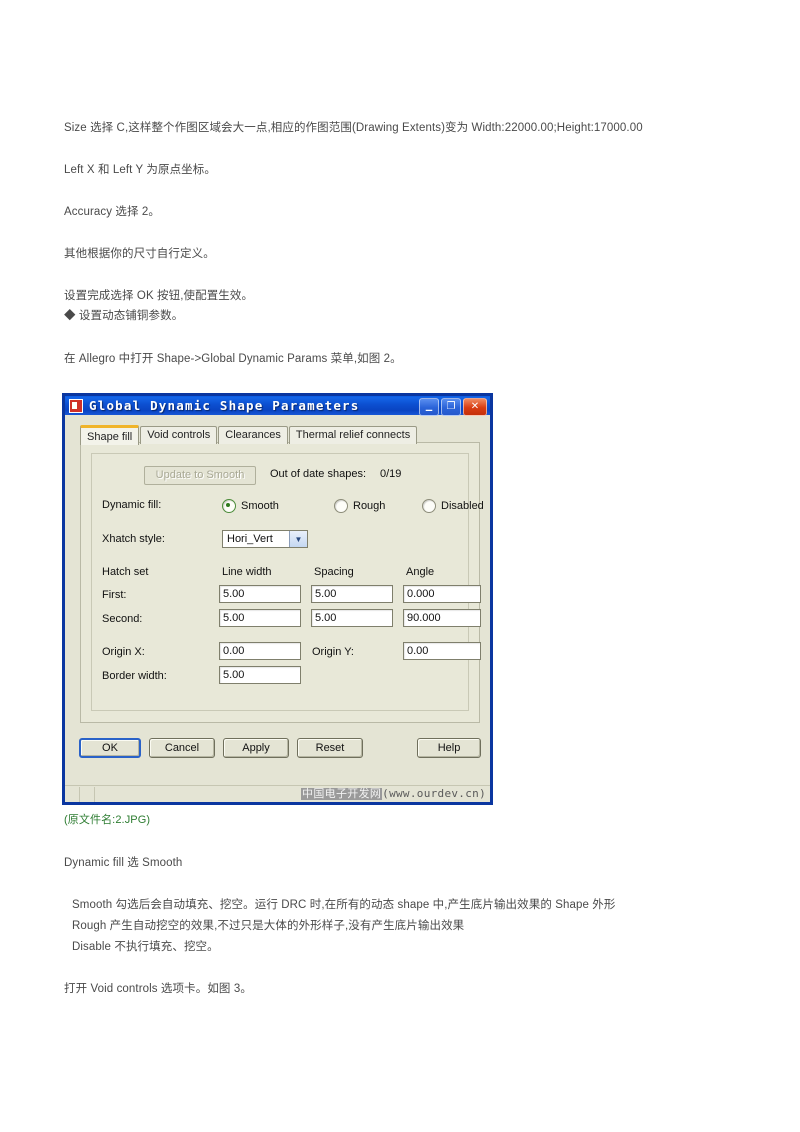 The width and height of the screenshot is (800, 1132). I want to click on help-button: Help, so click(449, 748).